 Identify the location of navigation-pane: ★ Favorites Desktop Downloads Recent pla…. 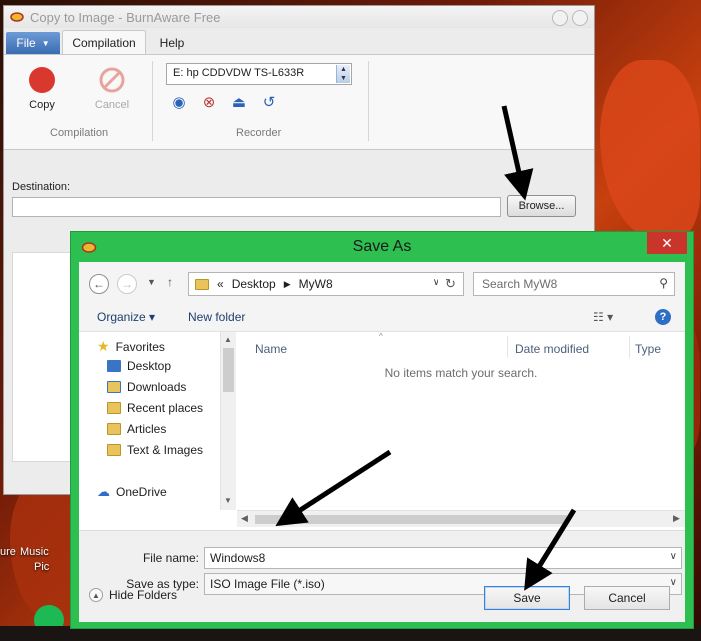
(149, 421).